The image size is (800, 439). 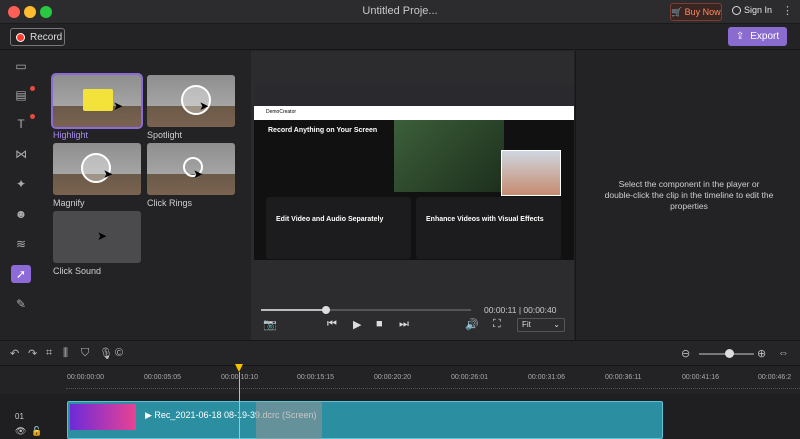 I want to click on buy-now-button: 🛒 Buy Now, so click(x=696, y=12).